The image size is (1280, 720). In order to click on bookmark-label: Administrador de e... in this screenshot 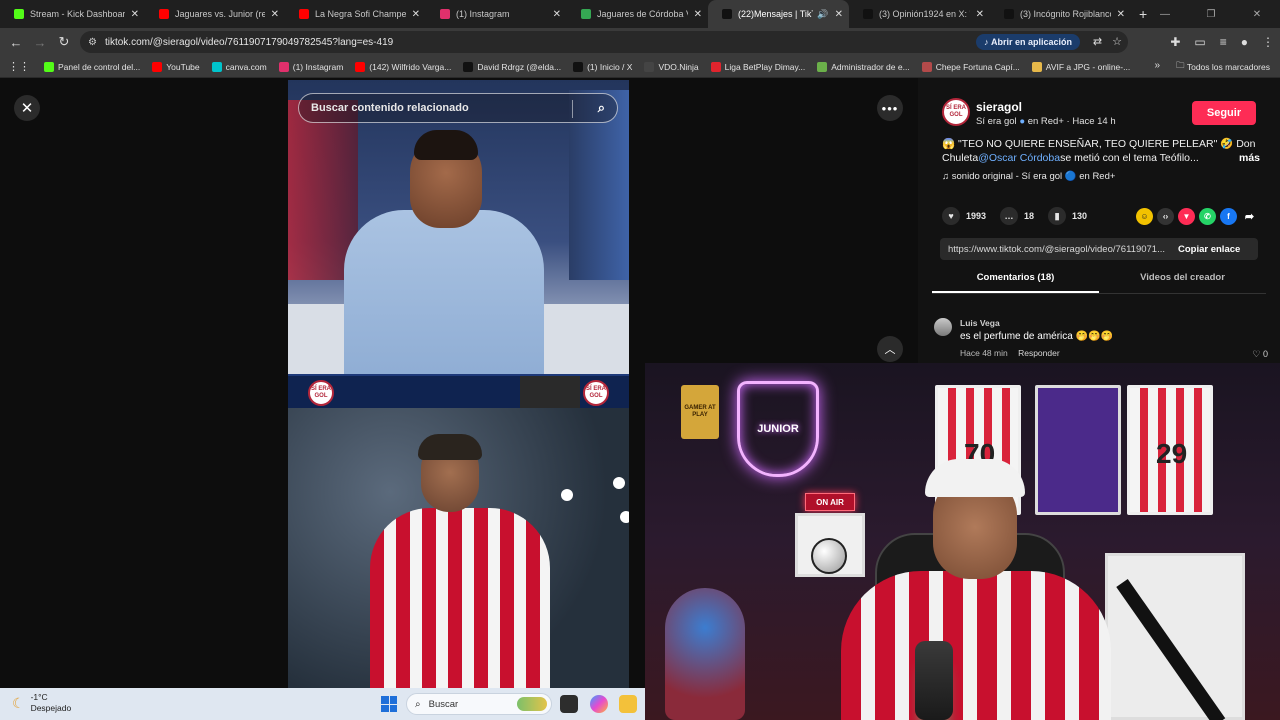, I will do `click(870, 66)`.